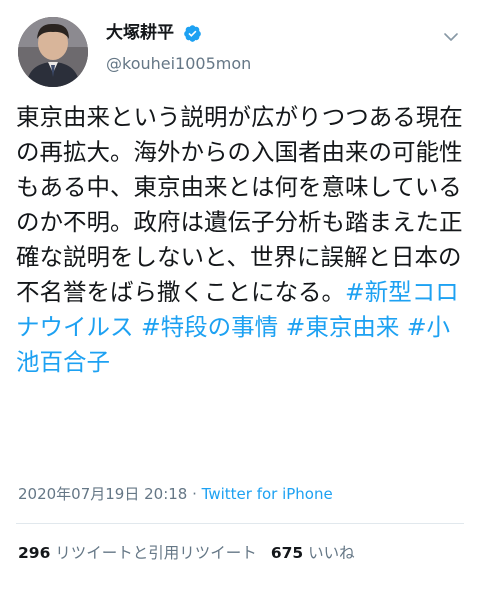 The height and width of the screenshot is (589, 480). I want to click on likes-stat: 675 いいね, so click(313, 553).